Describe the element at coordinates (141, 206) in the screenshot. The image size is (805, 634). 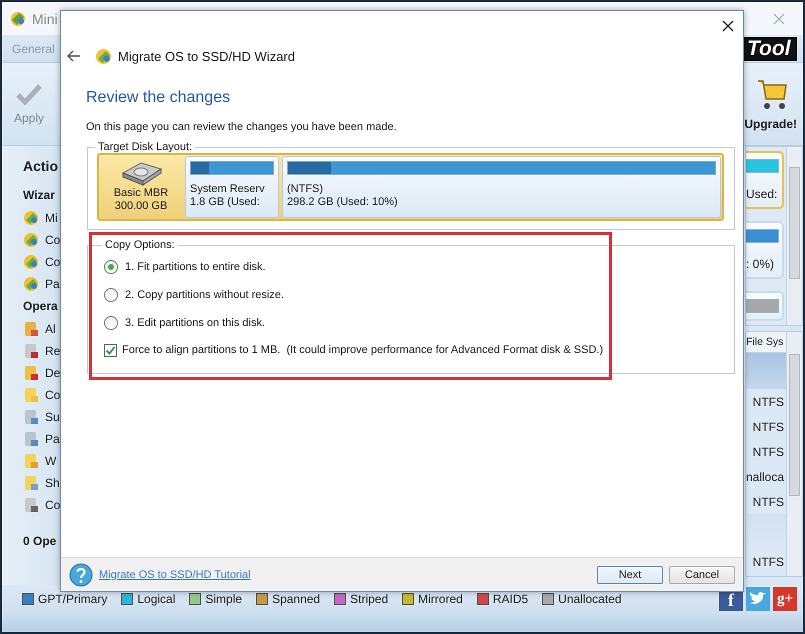
I see `disk-size: 300.00 GB` at that location.